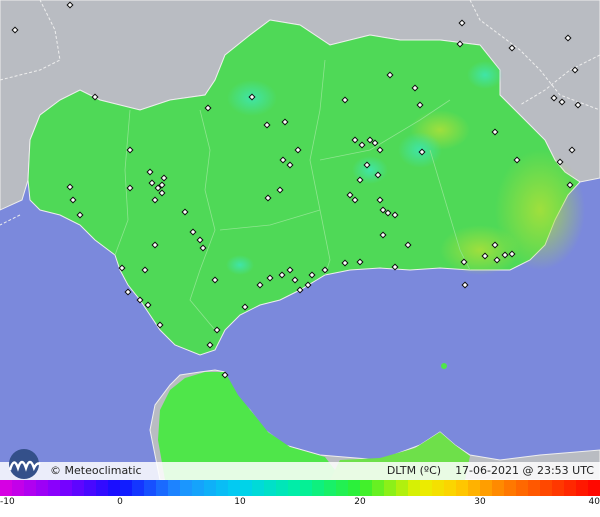  I want to click on scale-tick-label: -10, so click(7, 502).